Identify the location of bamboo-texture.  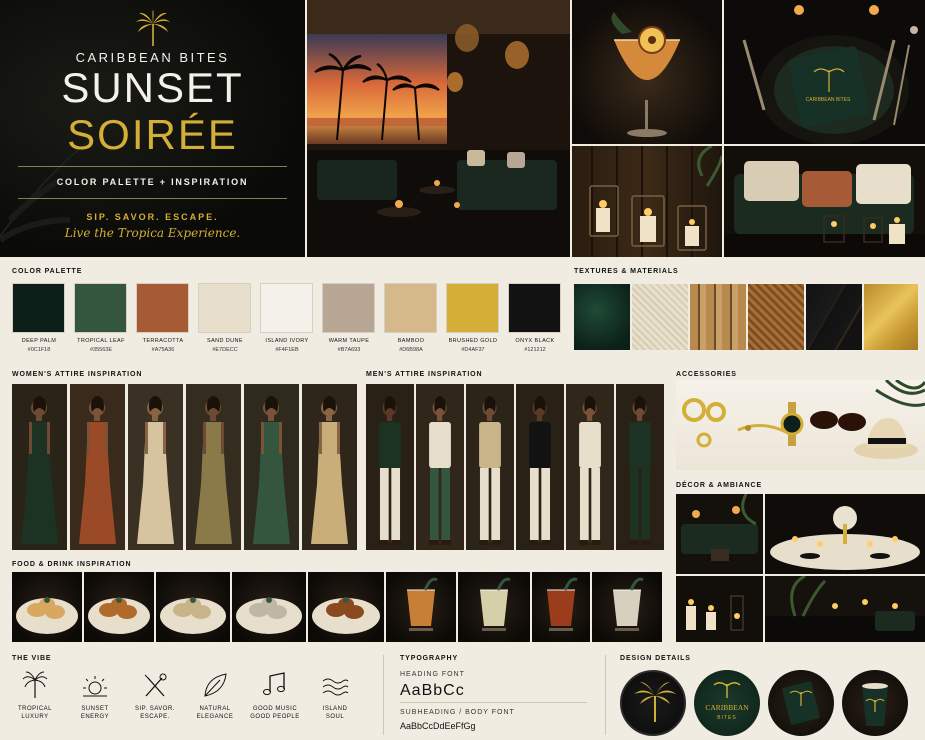
(718, 317).